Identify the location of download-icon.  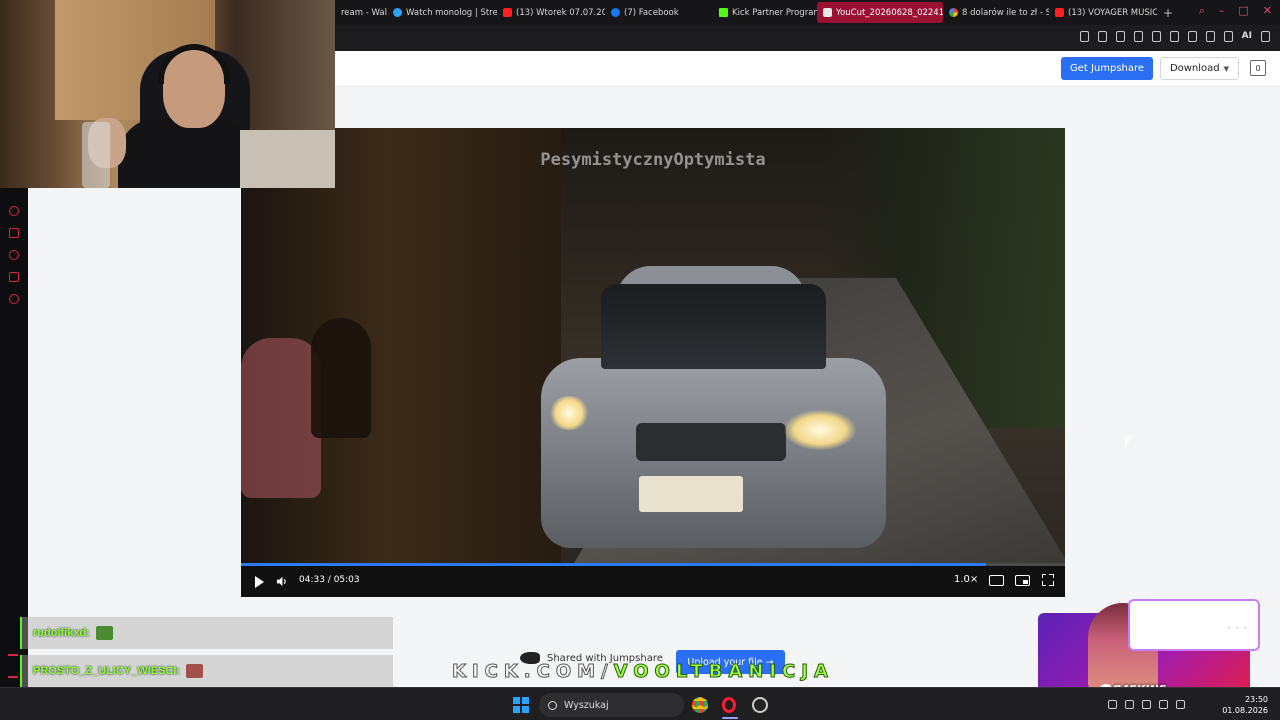
(1228, 36).